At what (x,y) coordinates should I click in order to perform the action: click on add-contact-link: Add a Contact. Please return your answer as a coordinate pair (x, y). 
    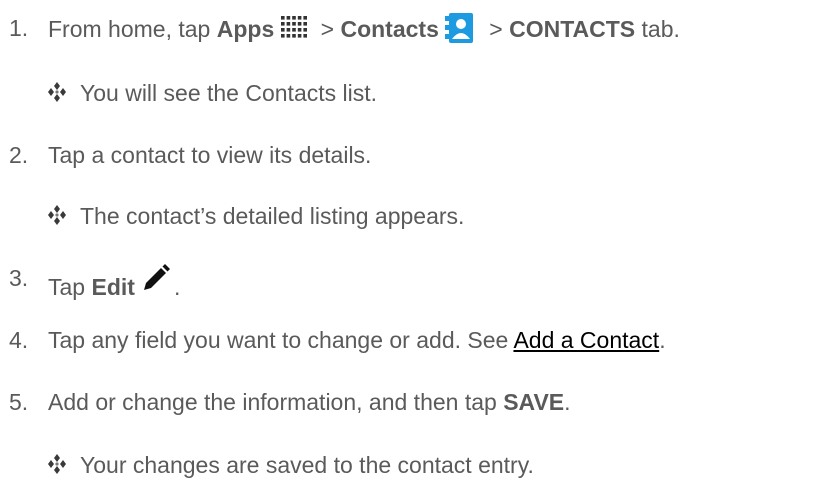
    Looking at the image, I should click on (586, 340).